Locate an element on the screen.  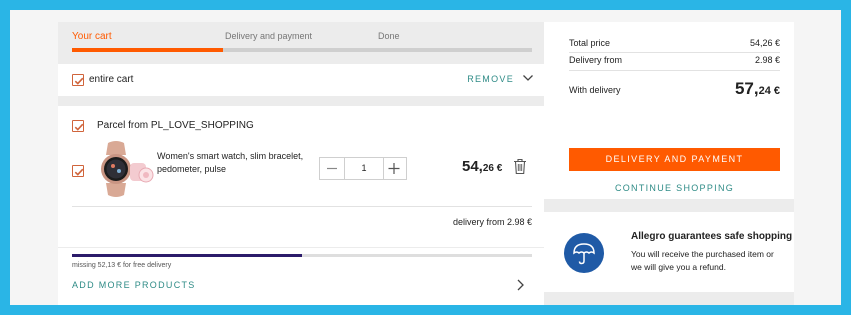
with-delivery-total: 57,24 € is located at coordinates (757, 89).